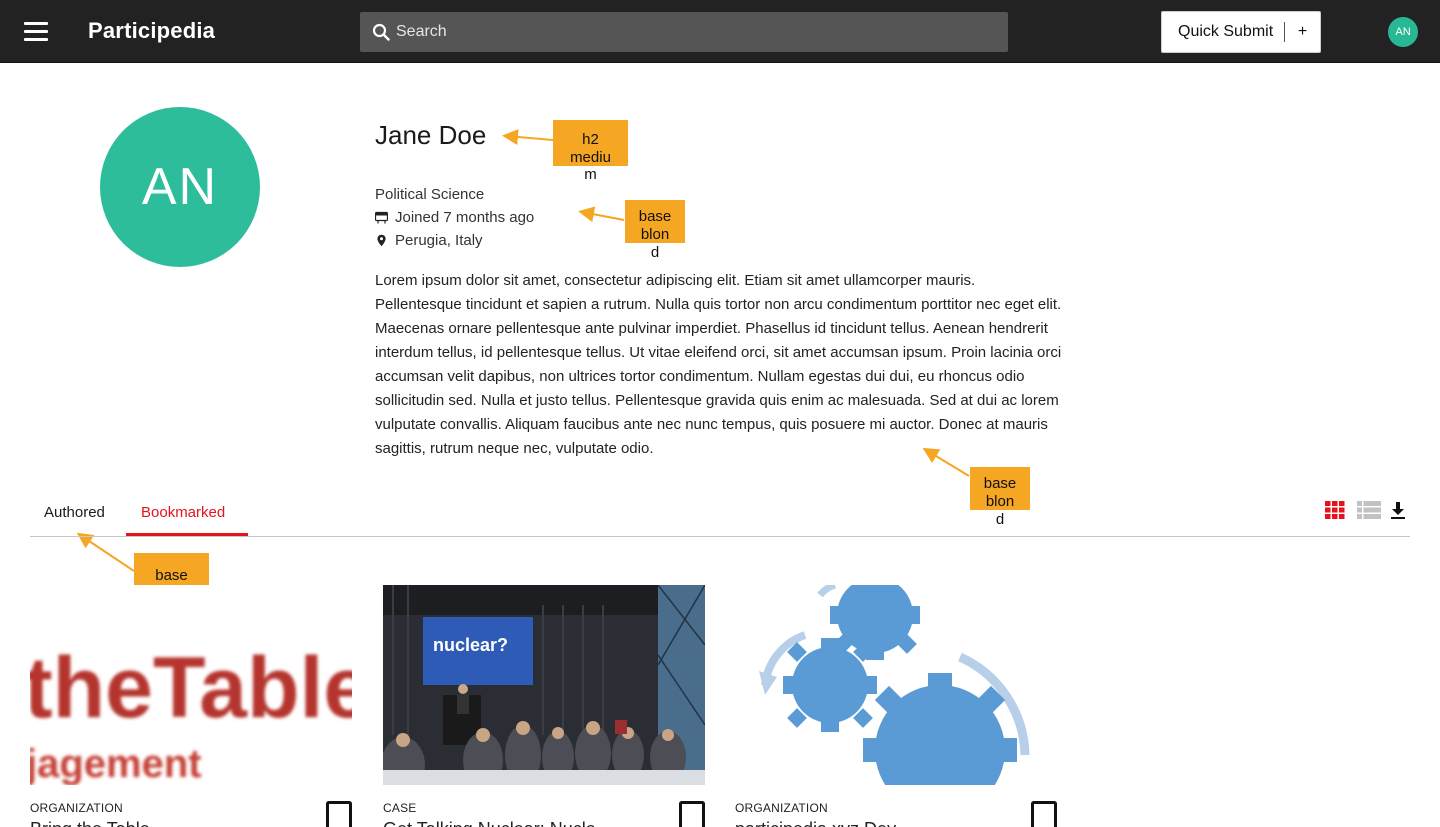  Describe the element at coordinates (400, 808) in the screenshot. I see `card-type: CASE` at that location.